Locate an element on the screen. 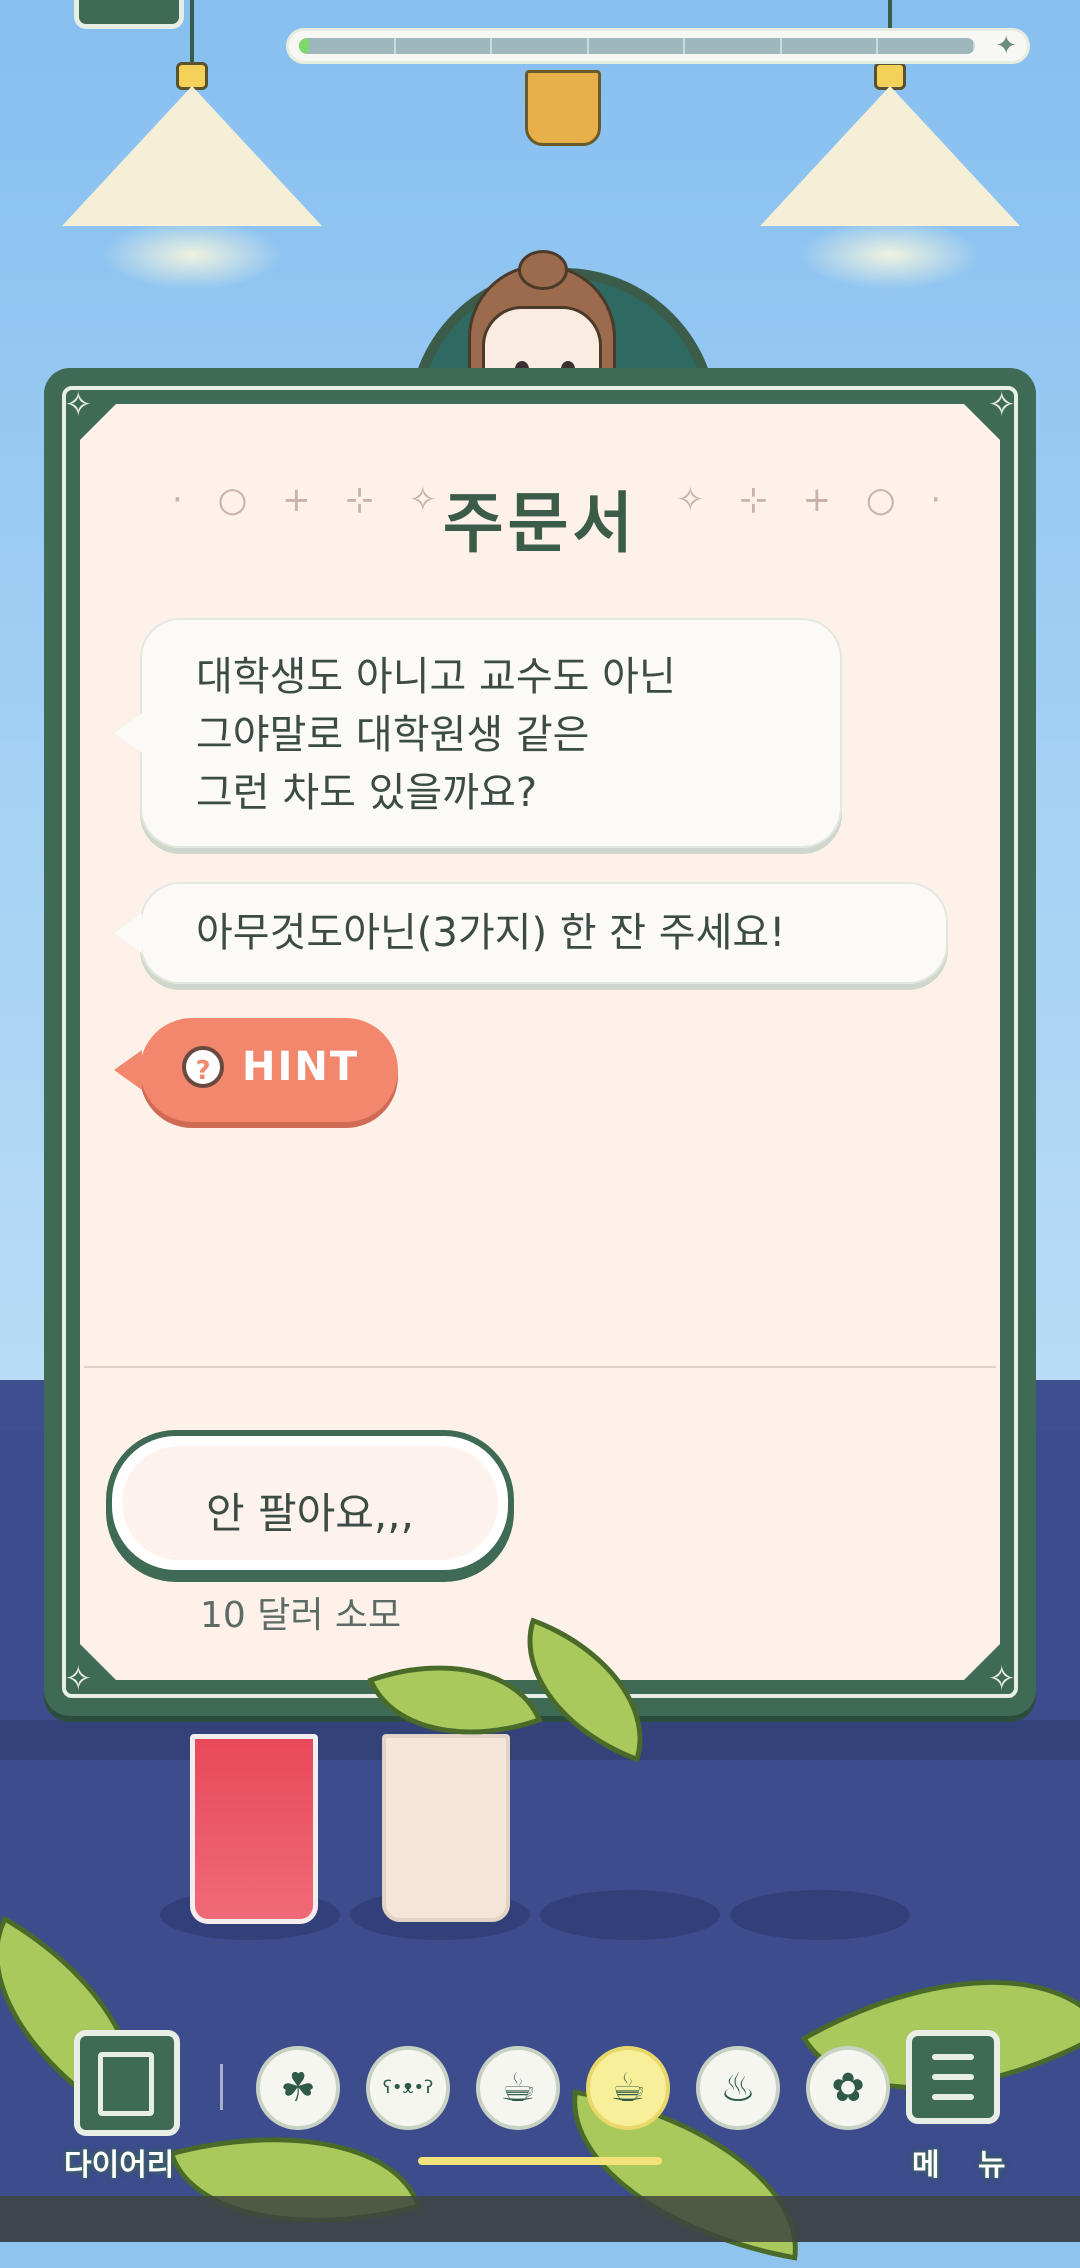  ceiling-lamp-left is located at coordinates (192, 145).